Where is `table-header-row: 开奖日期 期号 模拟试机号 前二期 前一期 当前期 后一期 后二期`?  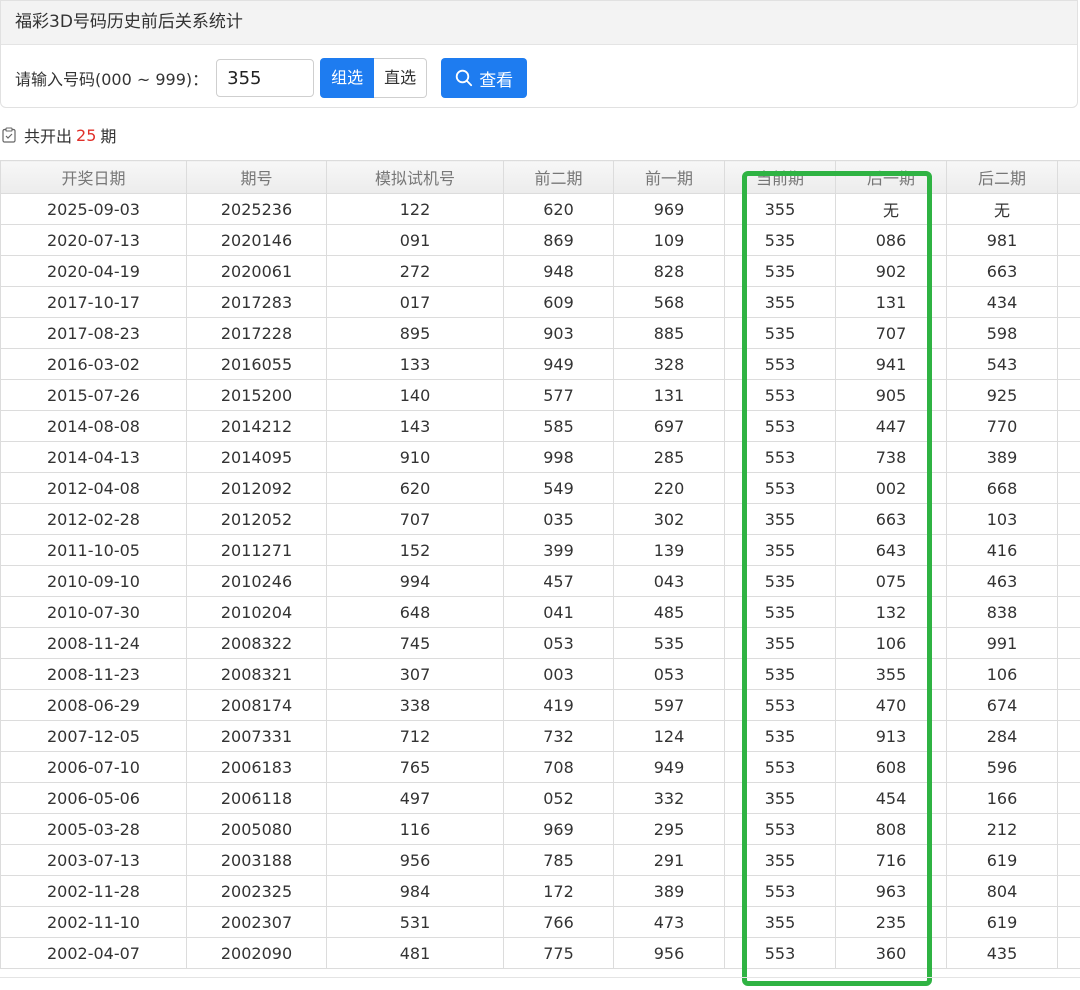
table-header-row: 开奖日期 期号 模拟试机号 前二期 前一期 当前期 后一期 后二期 is located at coordinates (540, 177).